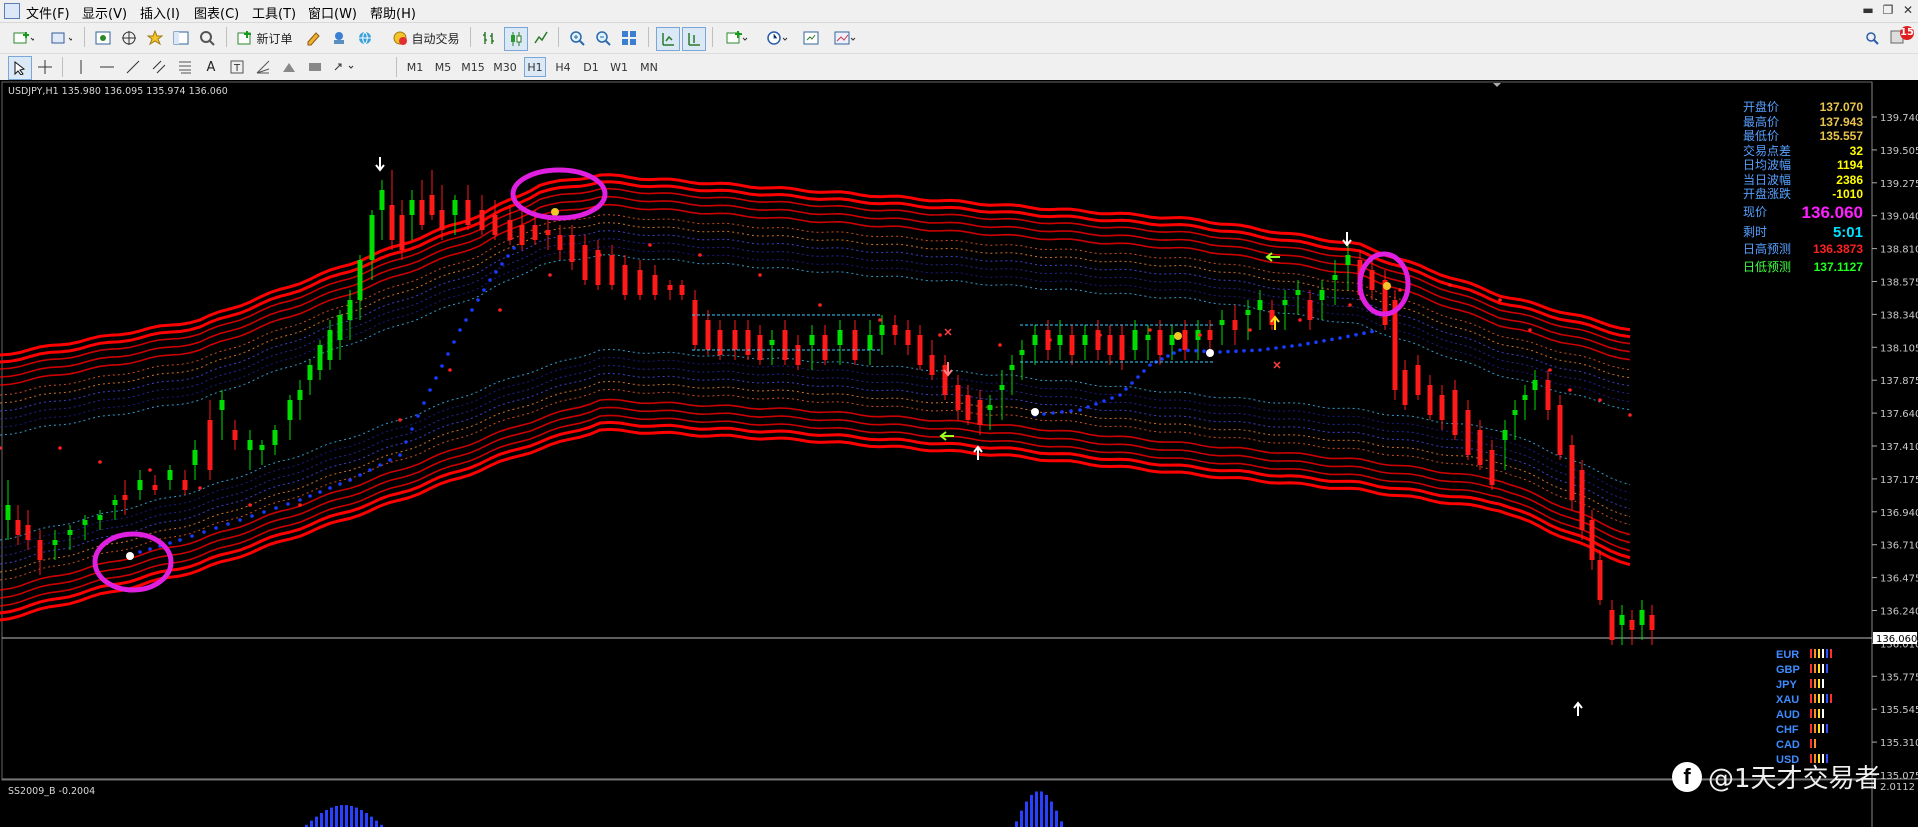 The height and width of the screenshot is (827, 1918). Describe the element at coordinates (104, 12) in the screenshot. I see `menu-view: 显示(V)` at that location.